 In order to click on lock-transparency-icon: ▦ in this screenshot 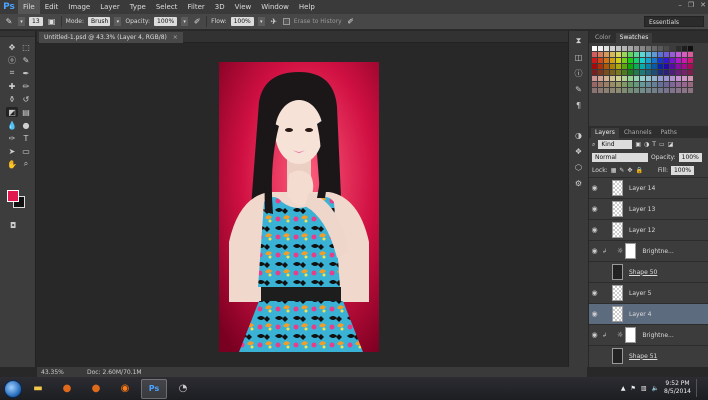, I will do `click(614, 170)`.